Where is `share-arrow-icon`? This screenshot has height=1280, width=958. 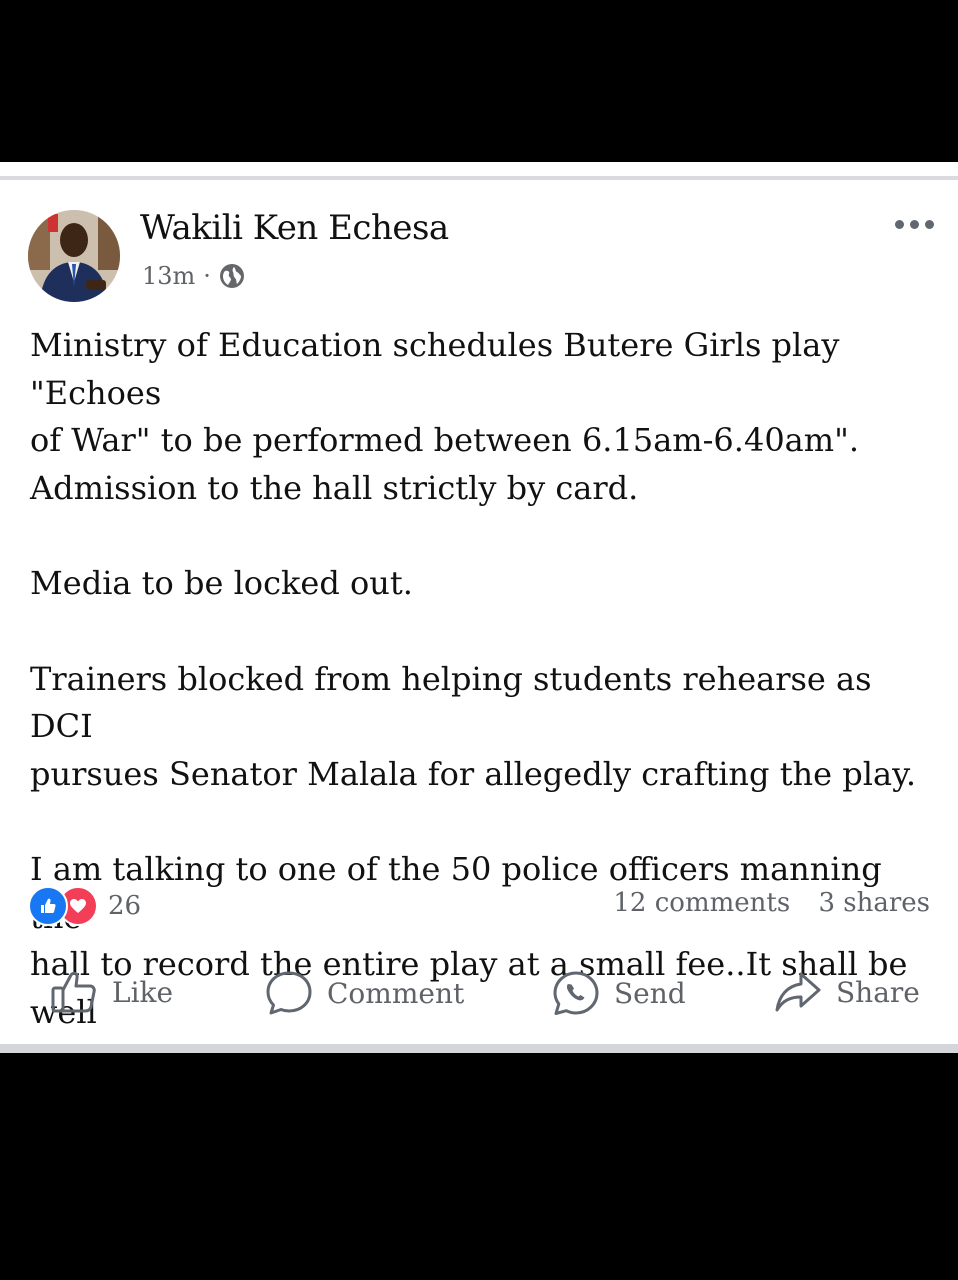 share-arrow-icon is located at coordinates (798, 992).